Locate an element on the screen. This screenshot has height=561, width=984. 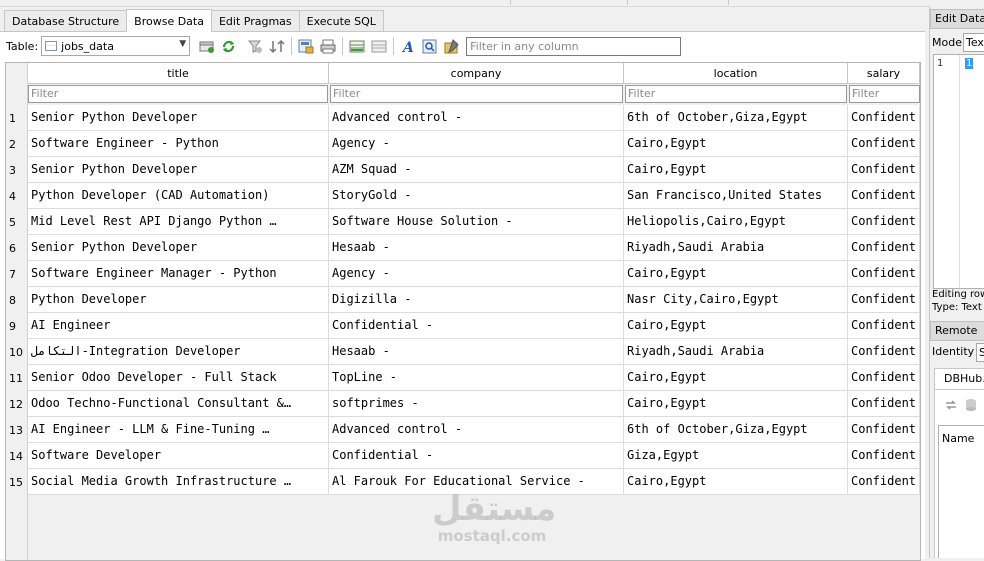
row-number: 2 is located at coordinates (16, 144).